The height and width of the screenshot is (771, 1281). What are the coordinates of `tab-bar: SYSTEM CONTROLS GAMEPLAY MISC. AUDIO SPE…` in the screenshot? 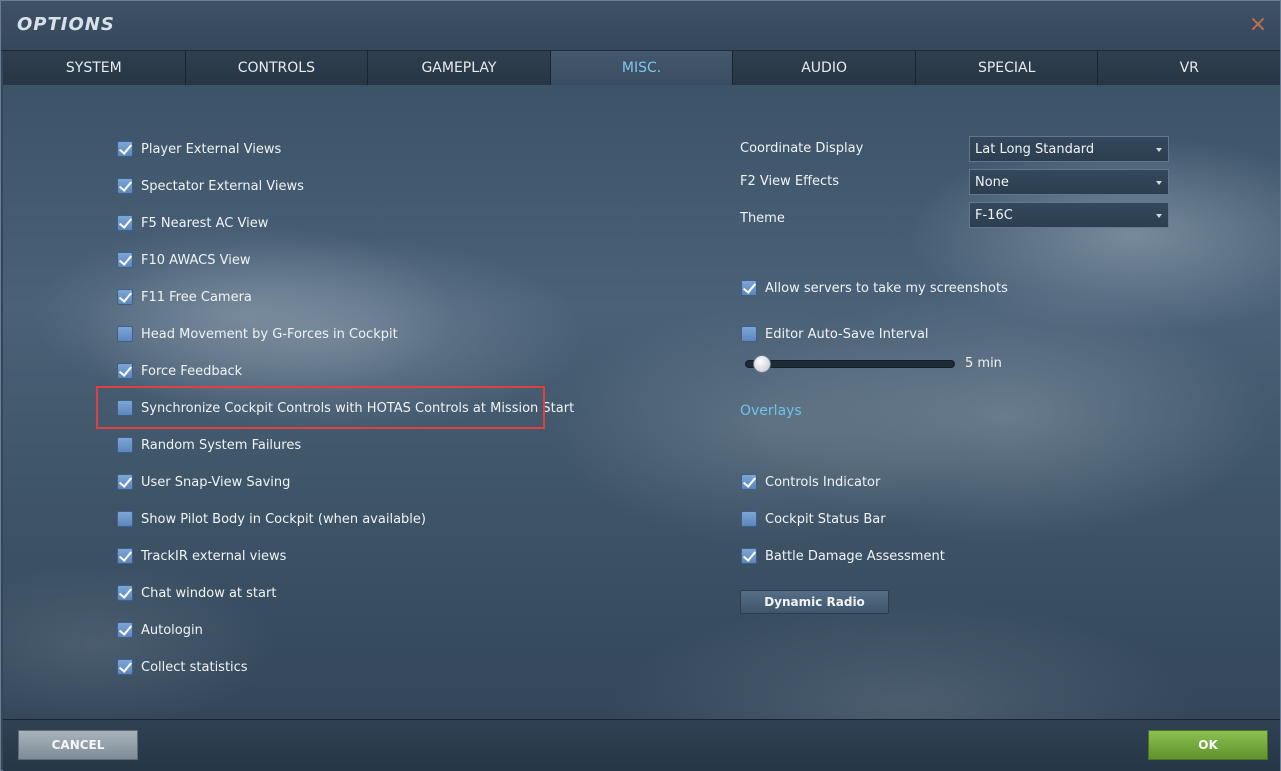 It's located at (642, 68).